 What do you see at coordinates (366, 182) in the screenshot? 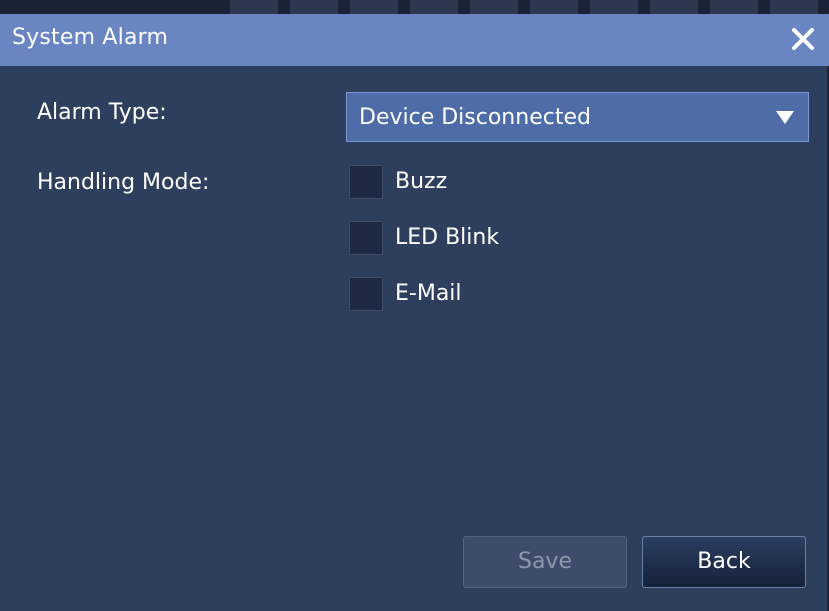
I see `buzz-checkbox` at bounding box center [366, 182].